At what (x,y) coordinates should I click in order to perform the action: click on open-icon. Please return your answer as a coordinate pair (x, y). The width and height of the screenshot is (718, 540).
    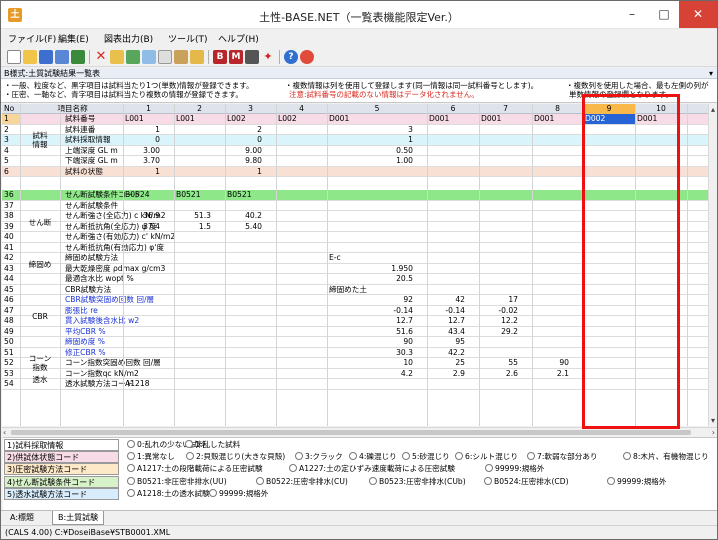
    Looking at the image, I should click on (30, 57).